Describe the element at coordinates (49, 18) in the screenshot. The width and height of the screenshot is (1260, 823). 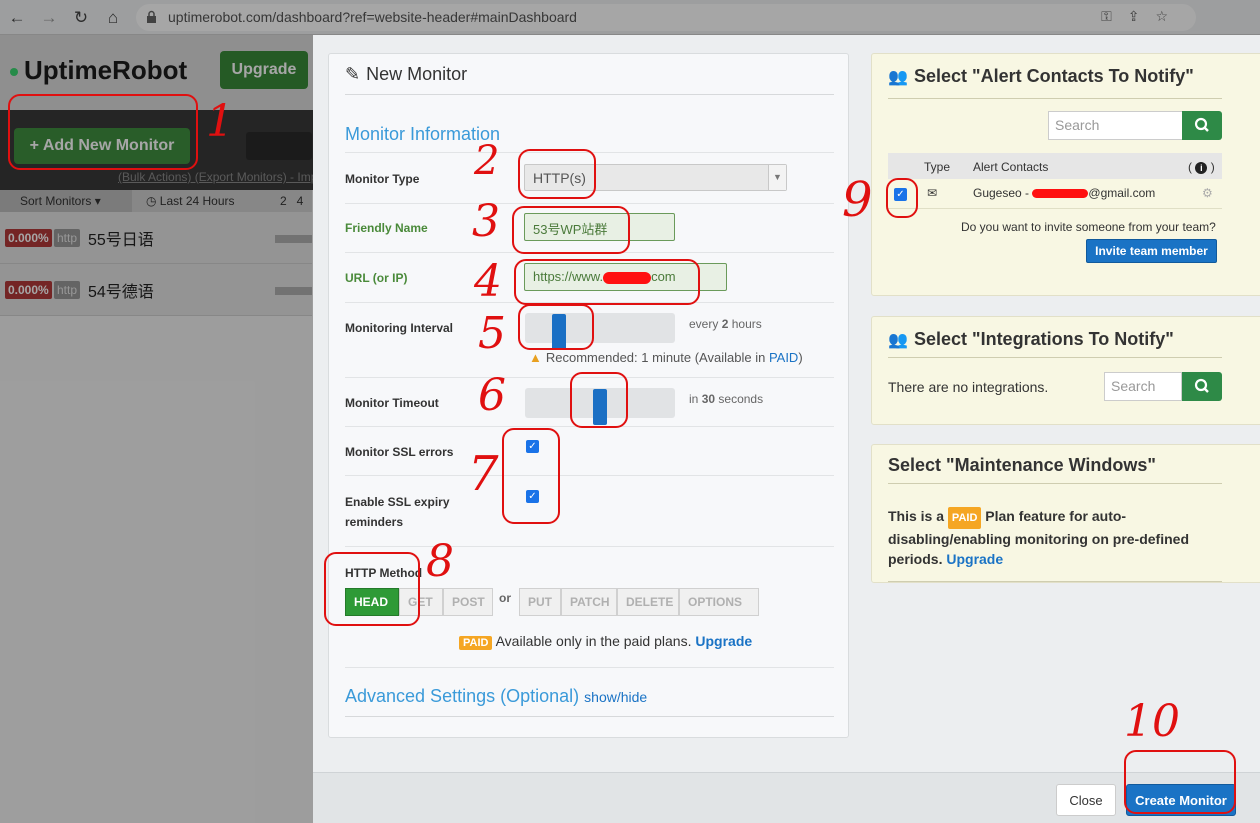
I see `forward-icon: →` at that location.